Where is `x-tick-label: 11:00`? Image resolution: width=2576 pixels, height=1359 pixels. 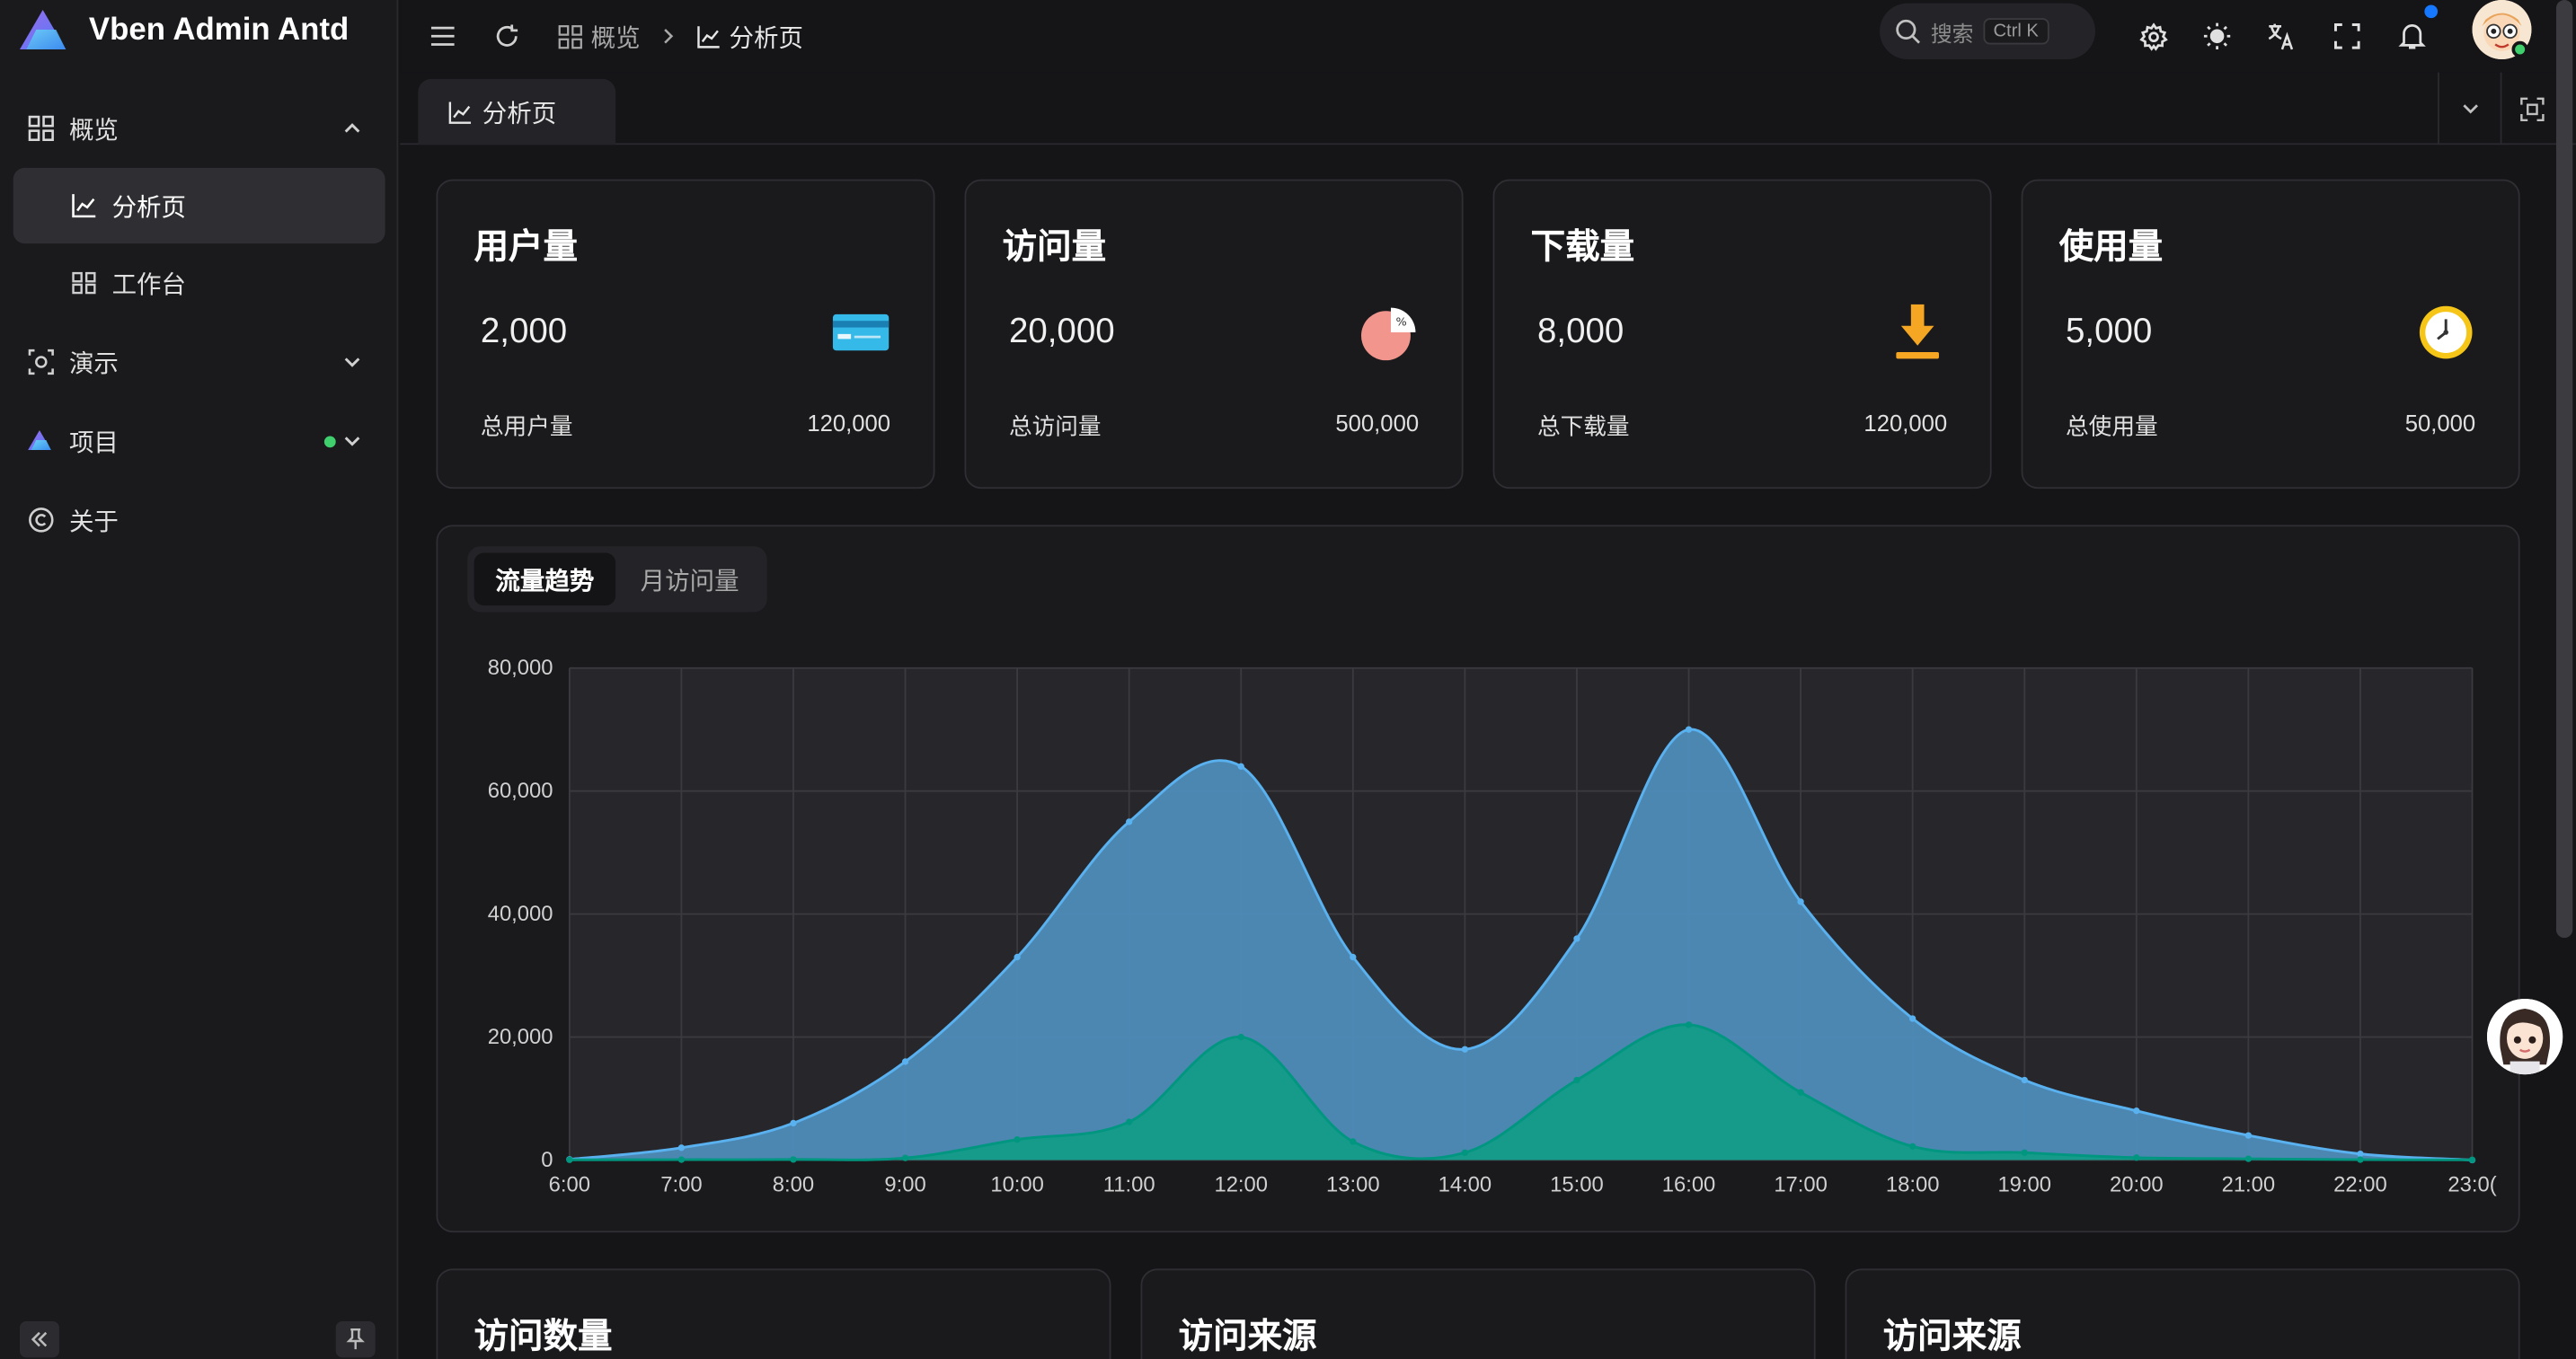
x-tick-label: 11:00 is located at coordinates (1129, 1184).